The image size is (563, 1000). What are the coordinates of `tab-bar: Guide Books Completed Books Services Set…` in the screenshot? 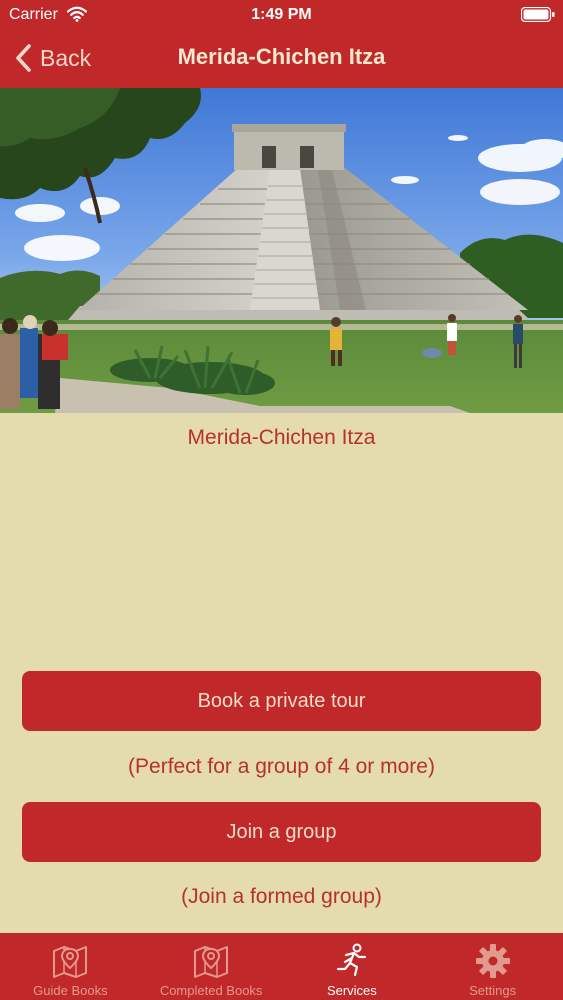 It's located at (281, 966).